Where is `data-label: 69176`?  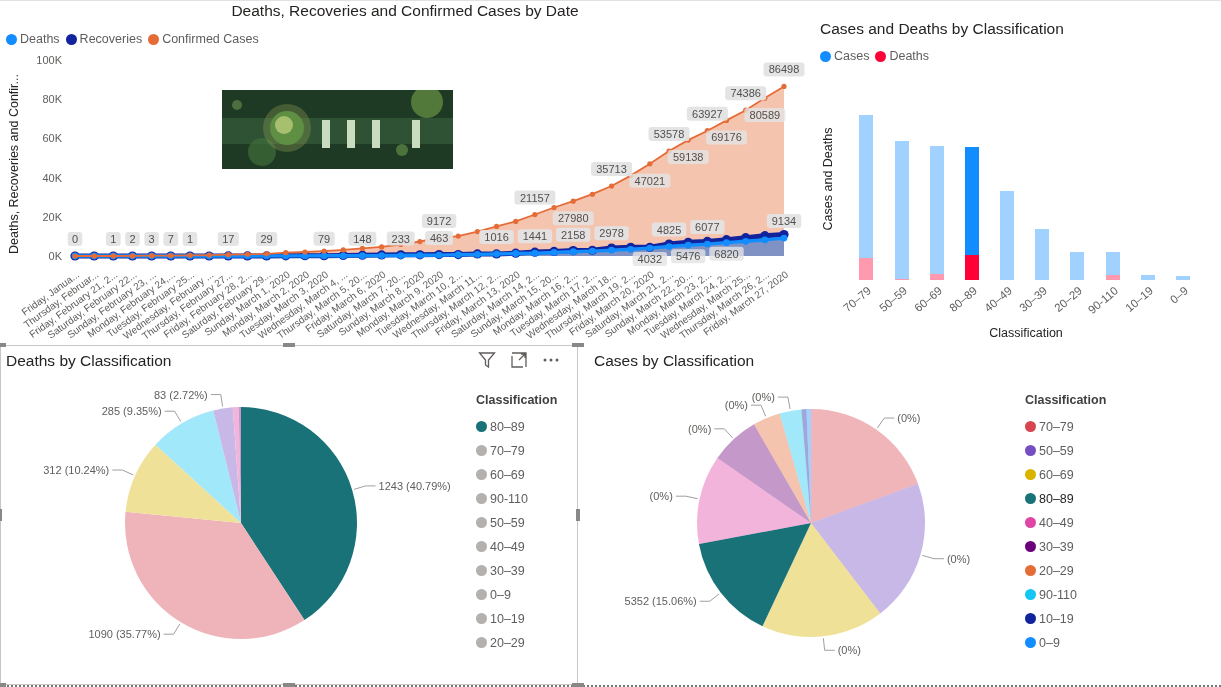 data-label: 69176 is located at coordinates (726, 137).